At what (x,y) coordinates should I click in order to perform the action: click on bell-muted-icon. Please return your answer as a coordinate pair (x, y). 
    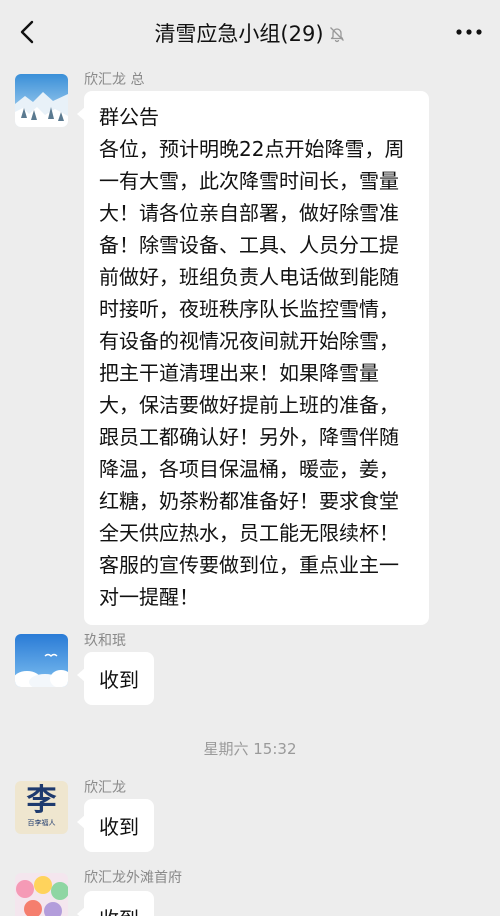
    Looking at the image, I should click on (336, 35).